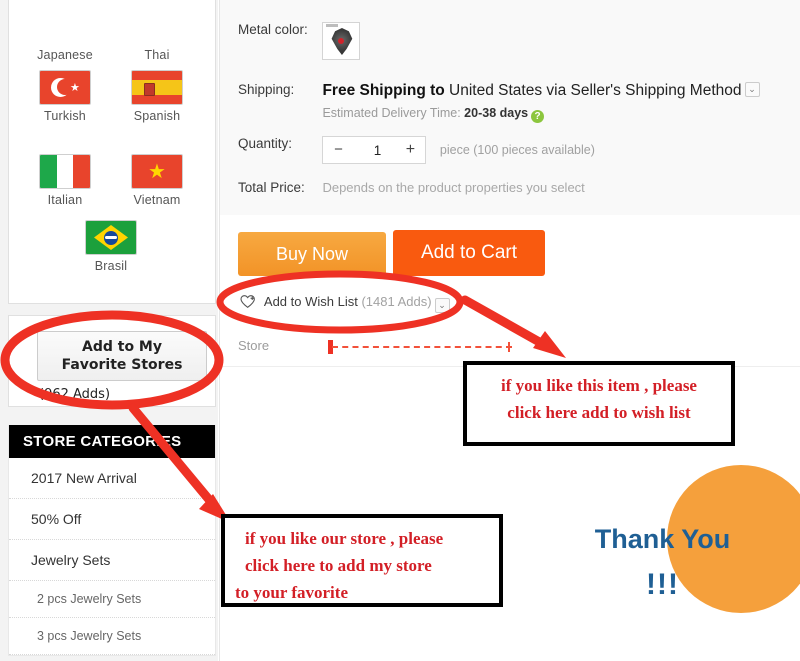 This screenshot has width=800, height=661. I want to click on language-label: Japanese, so click(65, 55).